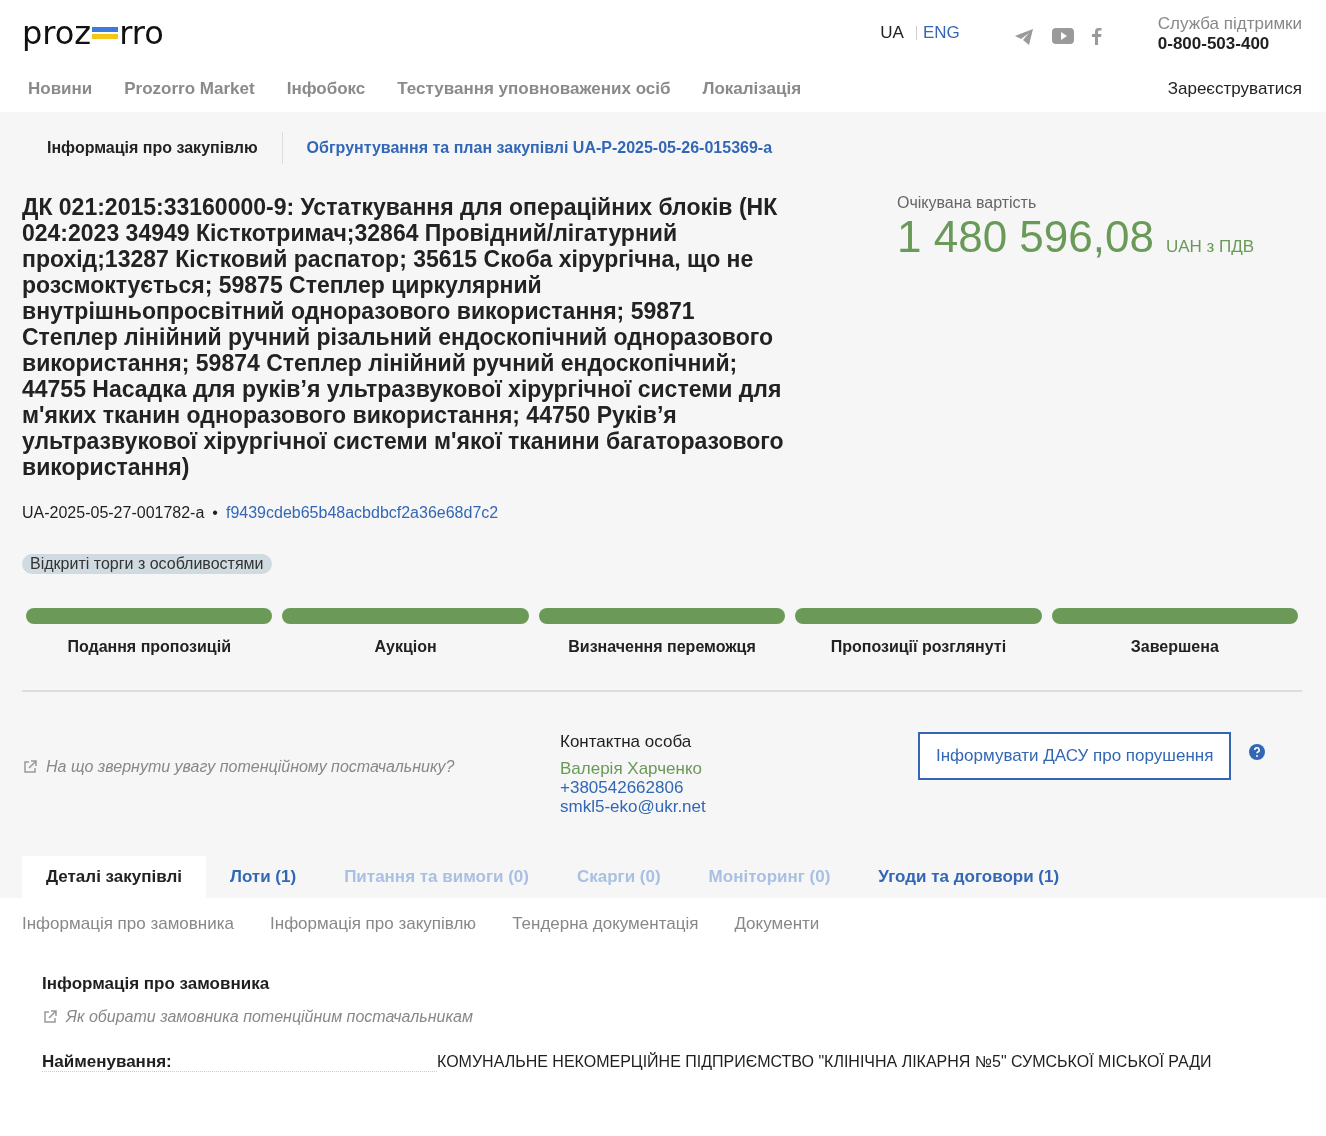 Image resolution: width=1326 pixels, height=1136 pixels. I want to click on hint-link: На що звернути увагу потенційному постачальнику?, so click(291, 767).